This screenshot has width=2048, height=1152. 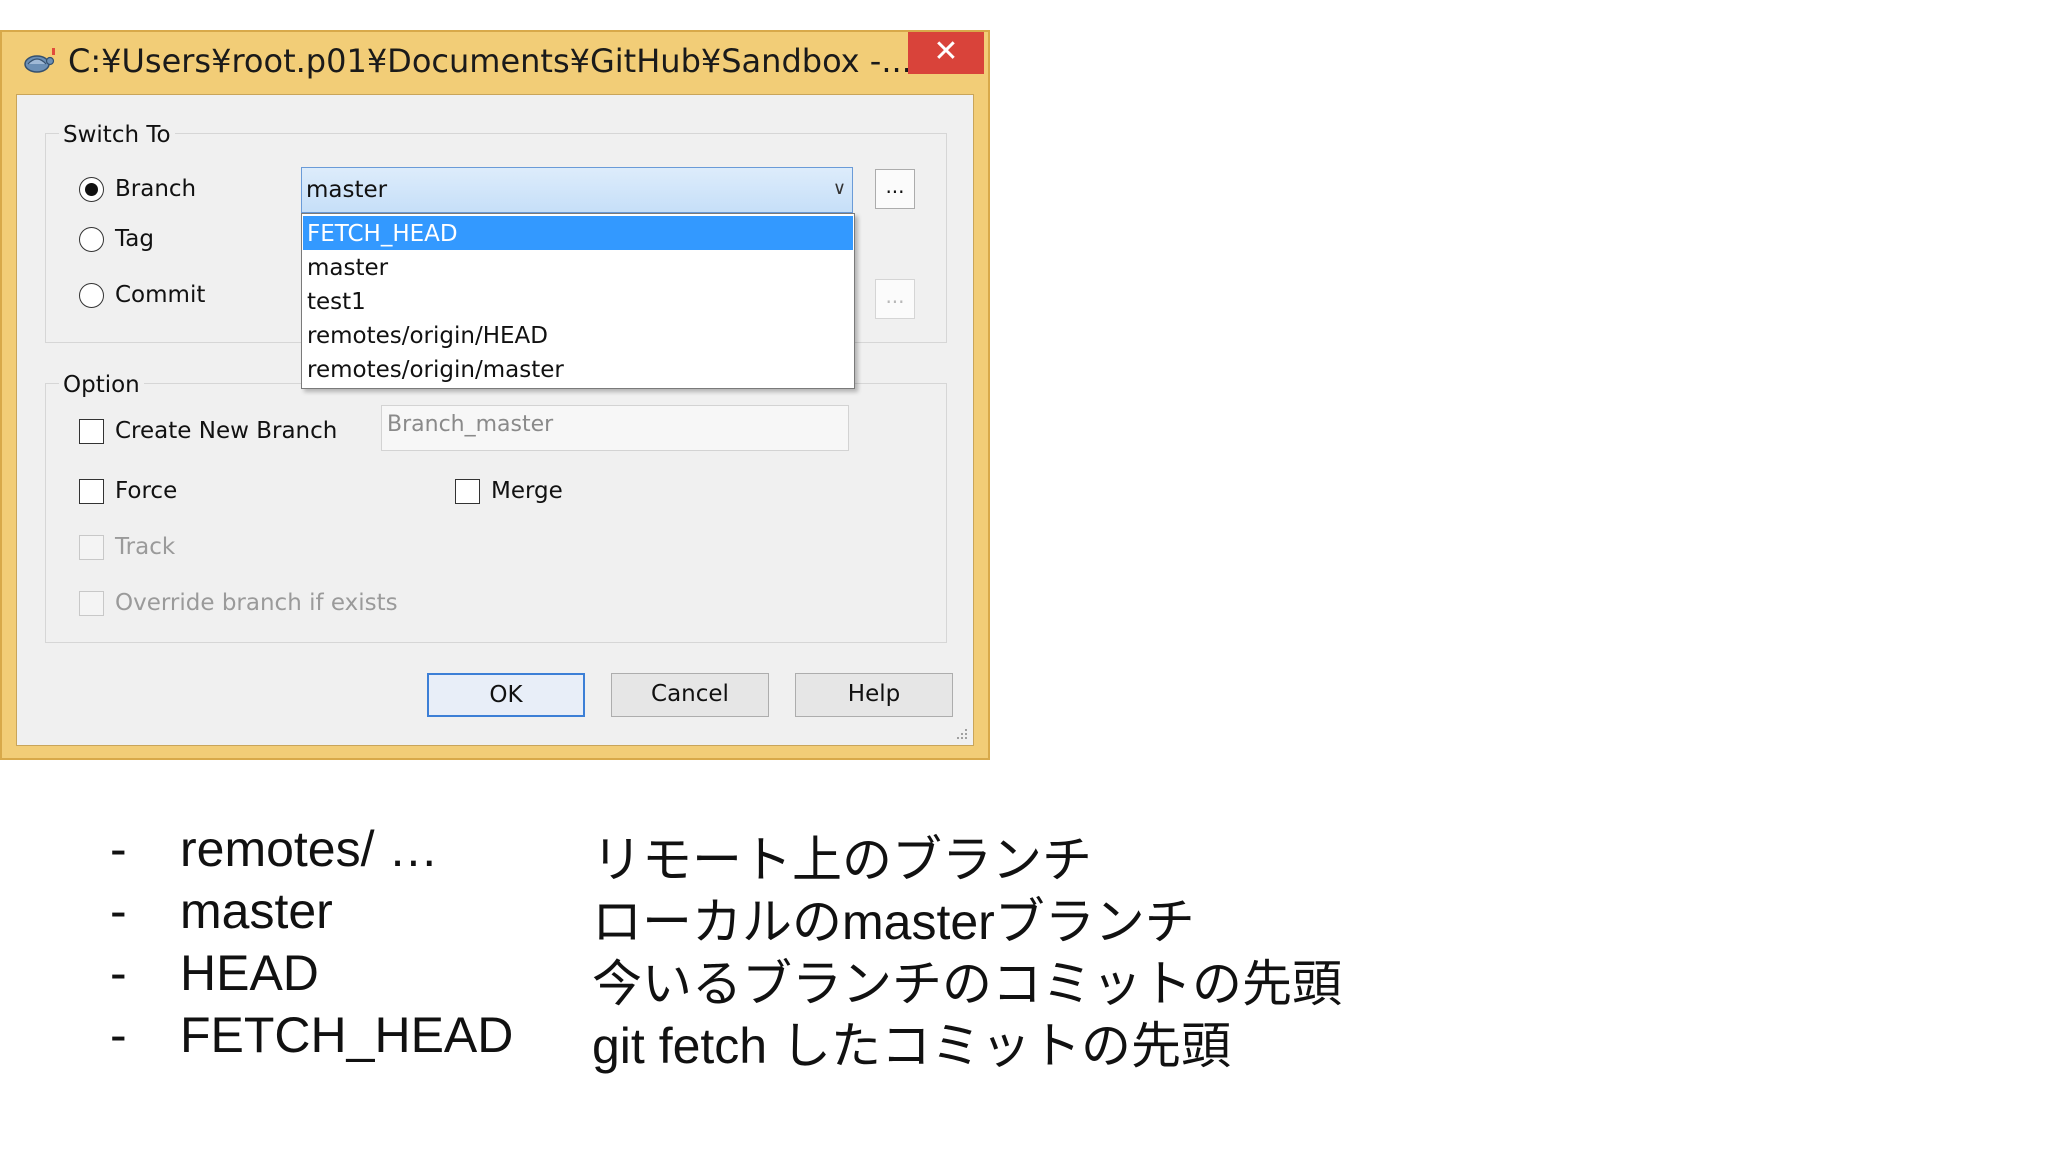 What do you see at coordinates (134, 239) in the screenshot?
I see `tag-label: Tag` at bounding box center [134, 239].